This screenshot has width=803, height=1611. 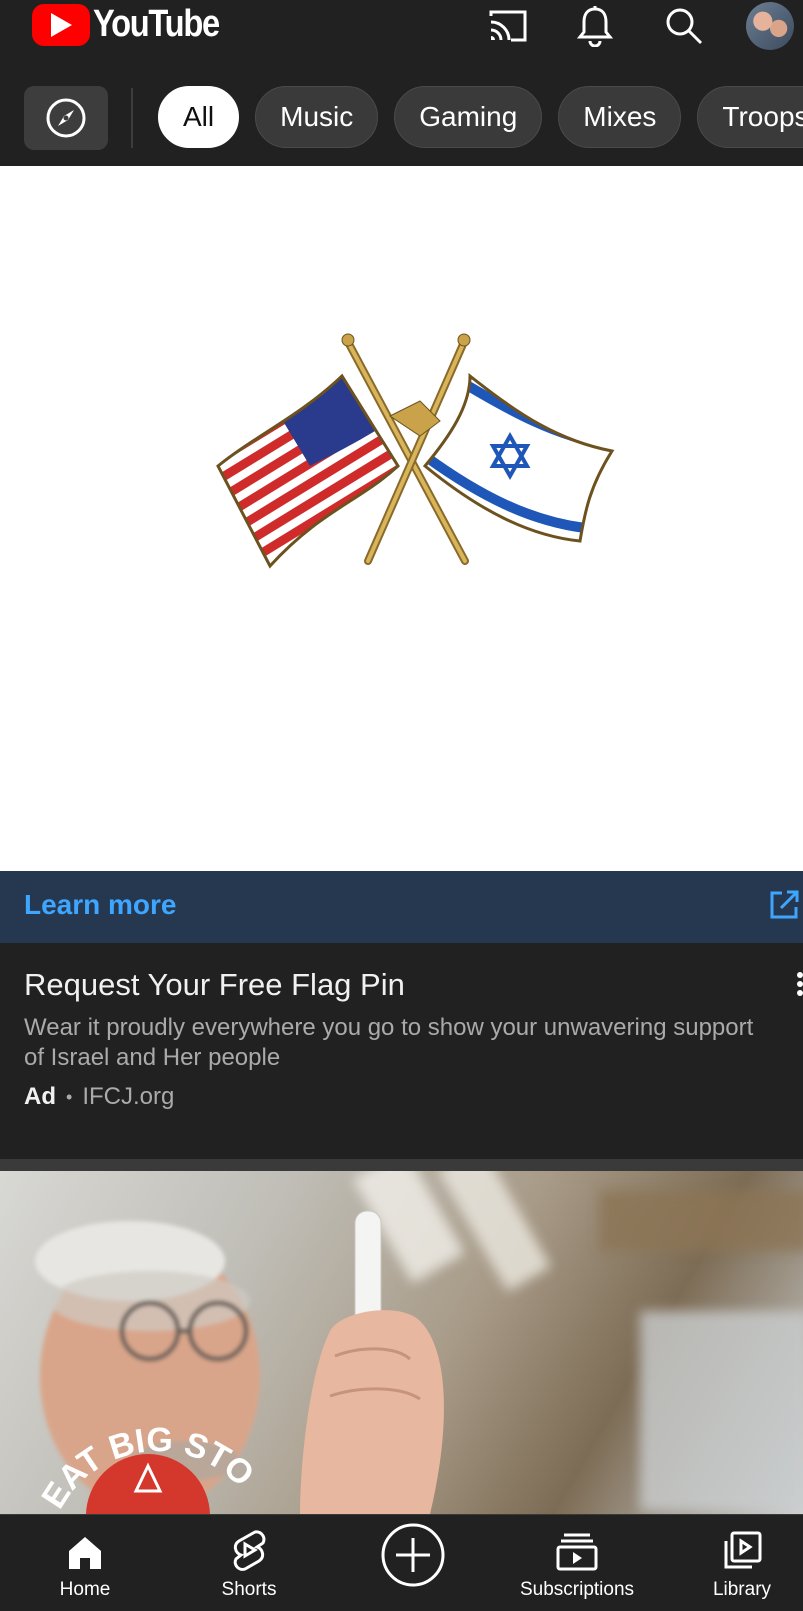 I want to click on top-app-bar: YouTube All Music Gaming Mixes Troops, so click(x=401, y=83).